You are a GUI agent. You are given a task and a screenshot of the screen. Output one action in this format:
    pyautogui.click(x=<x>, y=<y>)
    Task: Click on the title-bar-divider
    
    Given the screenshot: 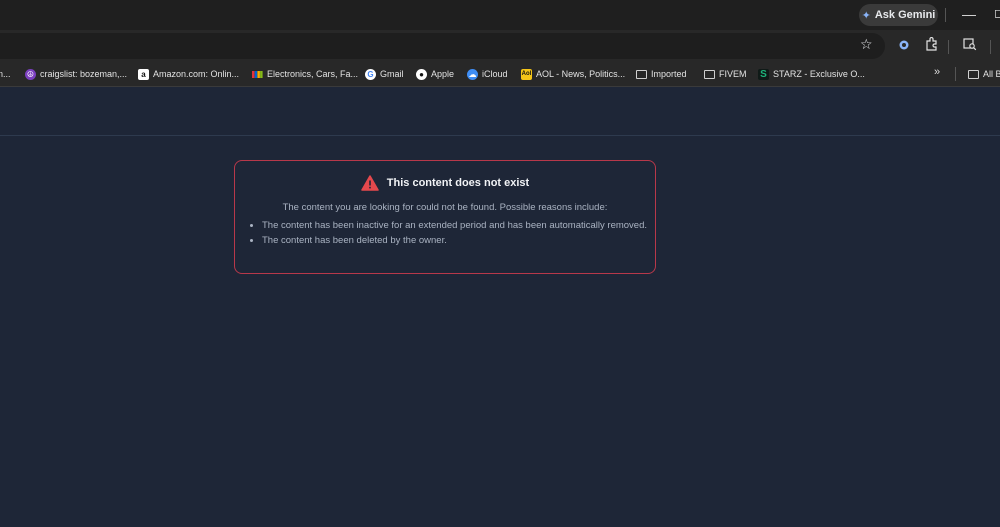 What is the action you would take?
    pyautogui.click(x=945, y=15)
    